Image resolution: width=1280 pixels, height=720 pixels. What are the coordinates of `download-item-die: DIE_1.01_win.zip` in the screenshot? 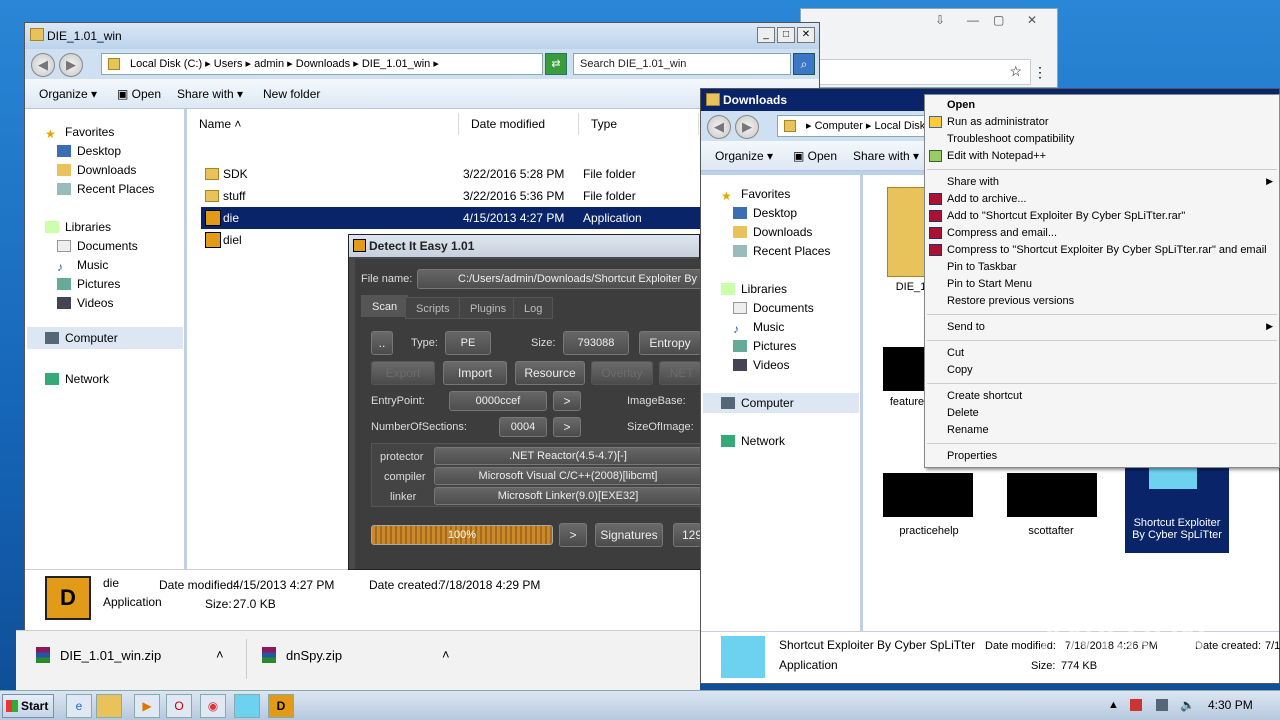 It's located at (98, 655).